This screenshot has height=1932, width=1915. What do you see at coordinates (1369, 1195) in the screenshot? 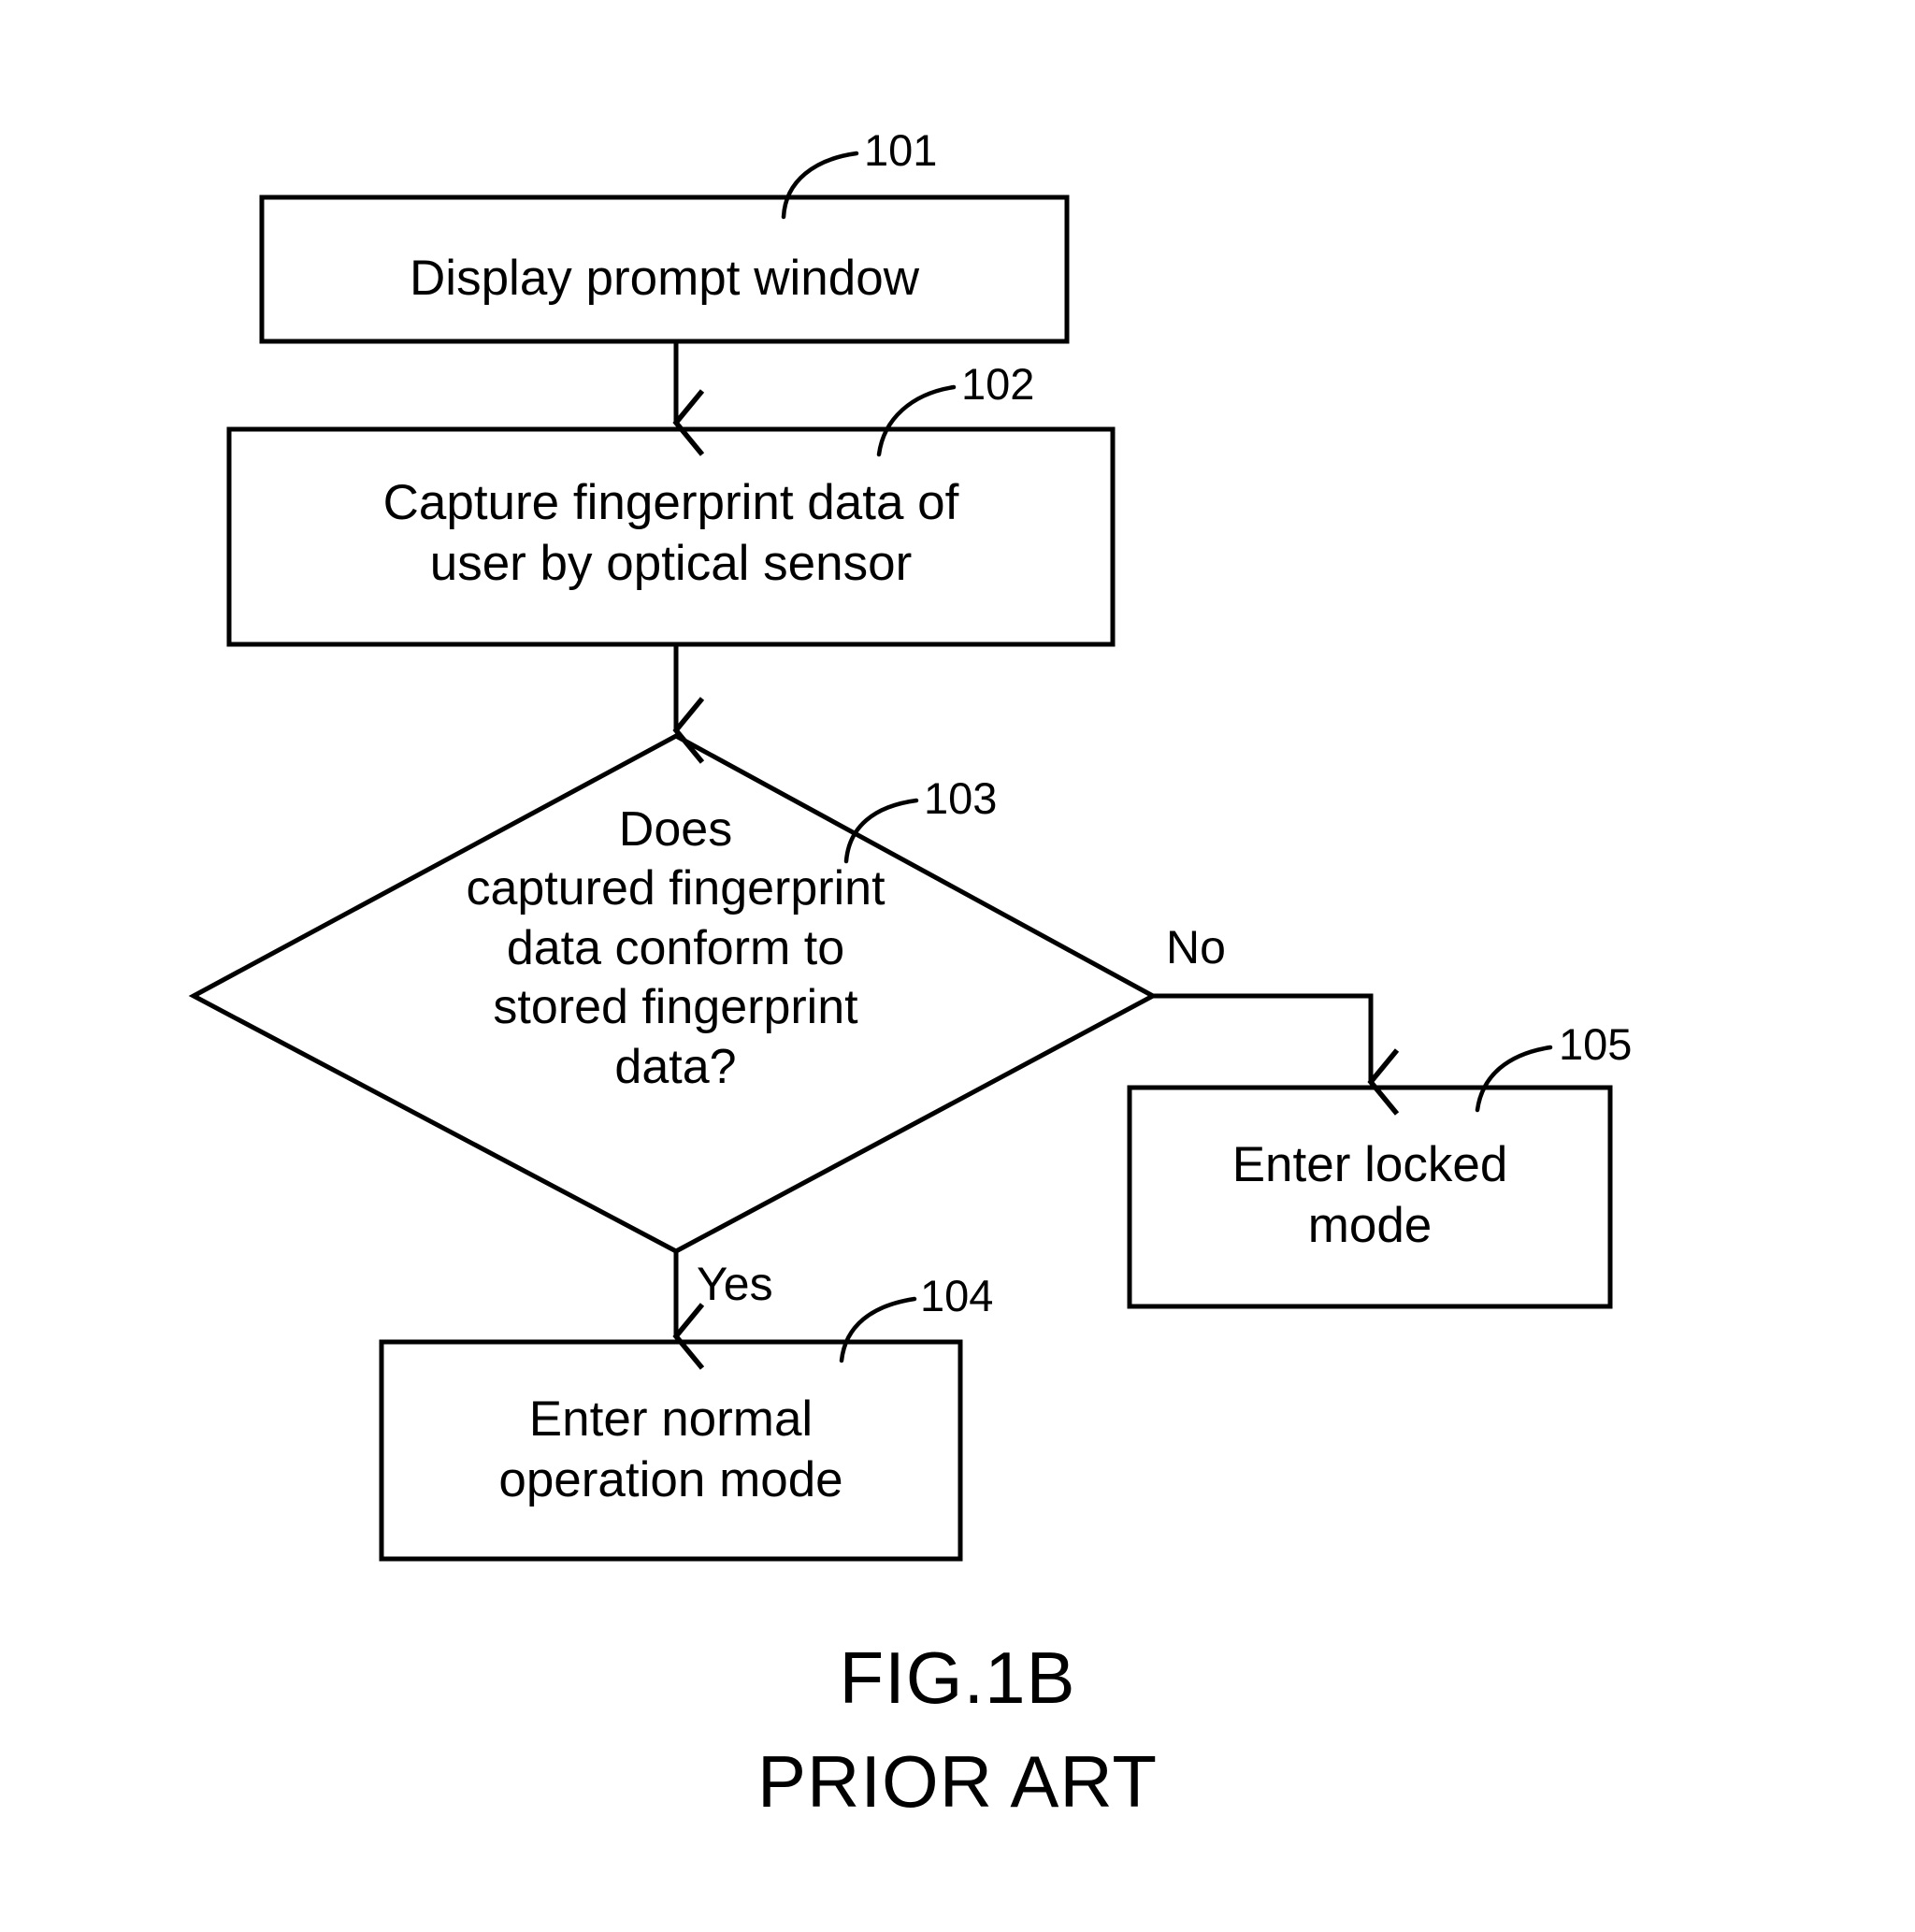
I see `node-label-105: Enter locked mode` at bounding box center [1369, 1195].